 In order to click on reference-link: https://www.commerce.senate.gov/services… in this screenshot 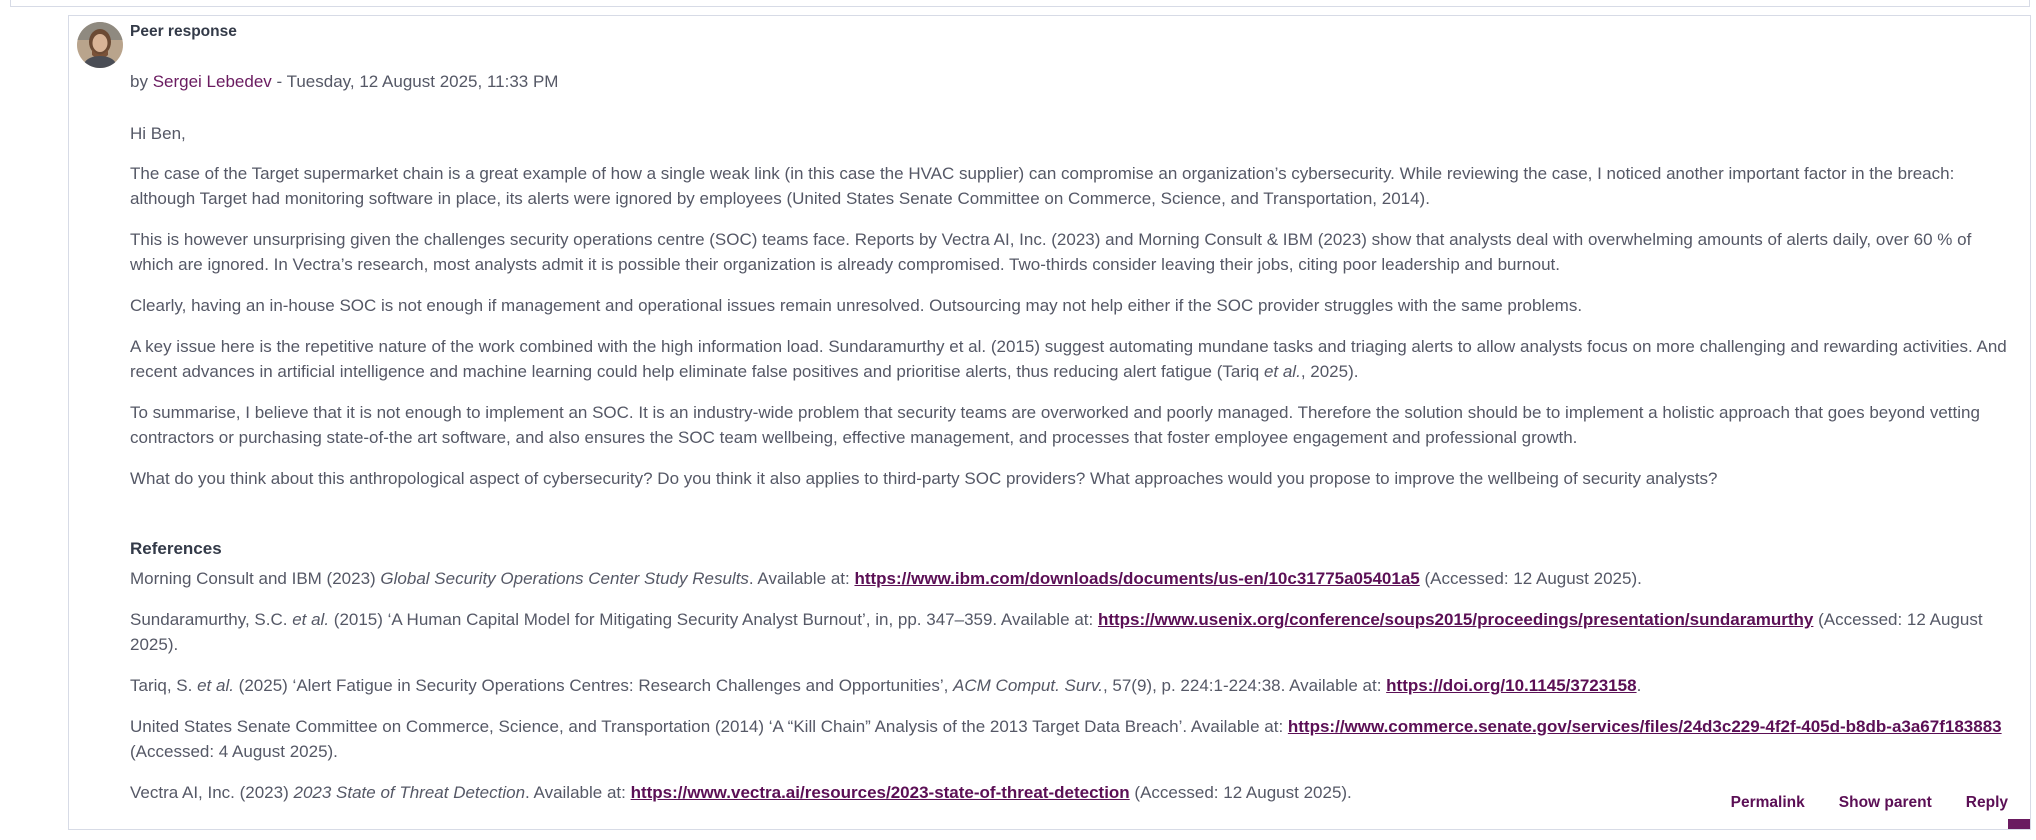, I will do `click(1645, 726)`.